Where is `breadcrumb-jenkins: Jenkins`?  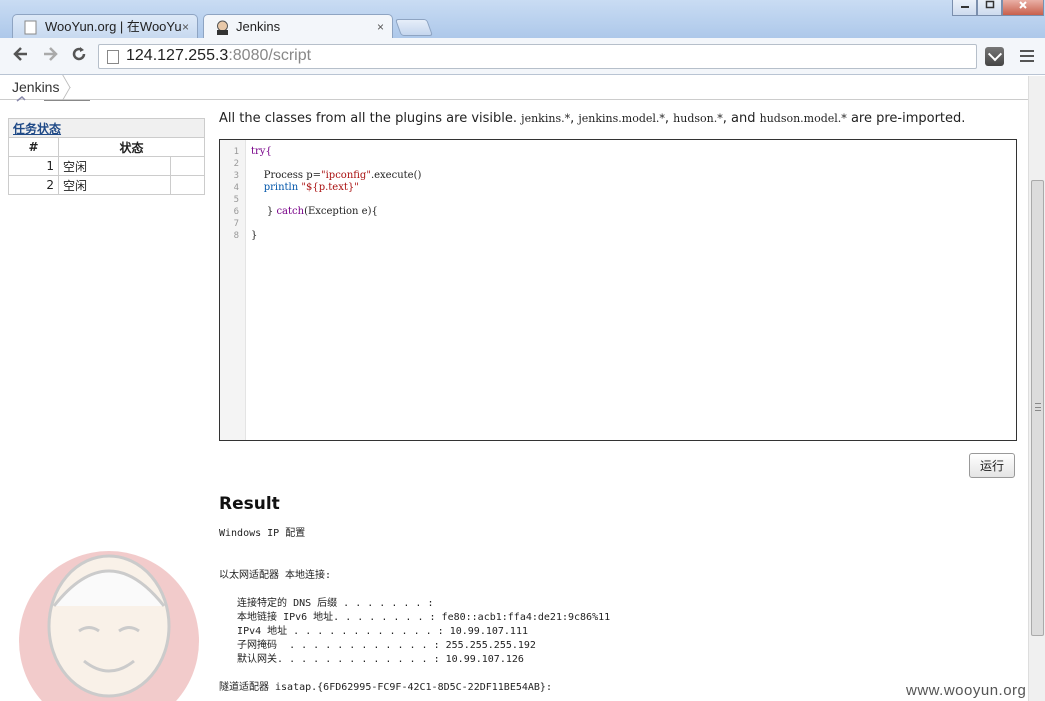 breadcrumb-jenkins: Jenkins is located at coordinates (35, 87).